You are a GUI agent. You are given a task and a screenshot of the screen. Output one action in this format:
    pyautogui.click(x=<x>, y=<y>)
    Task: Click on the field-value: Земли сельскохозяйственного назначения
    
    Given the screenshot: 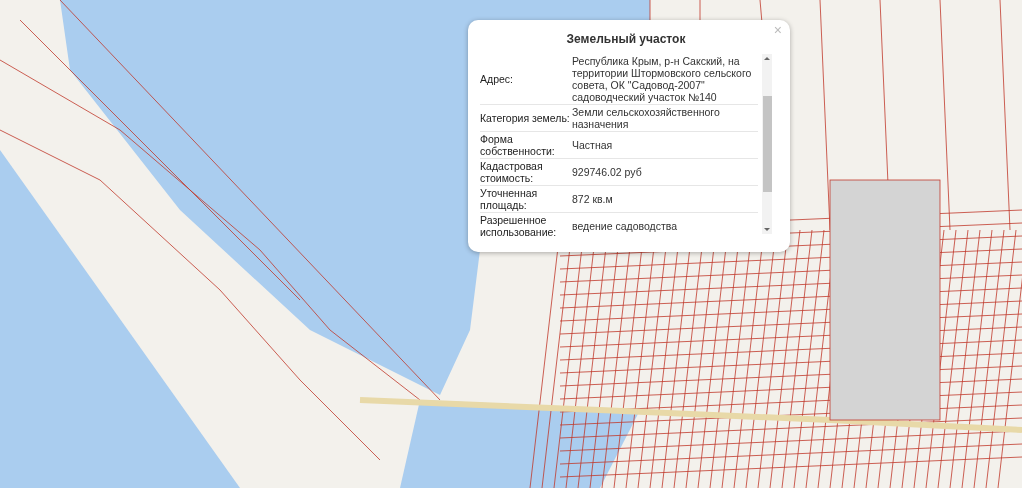 What is the action you would take?
    pyautogui.click(x=646, y=118)
    